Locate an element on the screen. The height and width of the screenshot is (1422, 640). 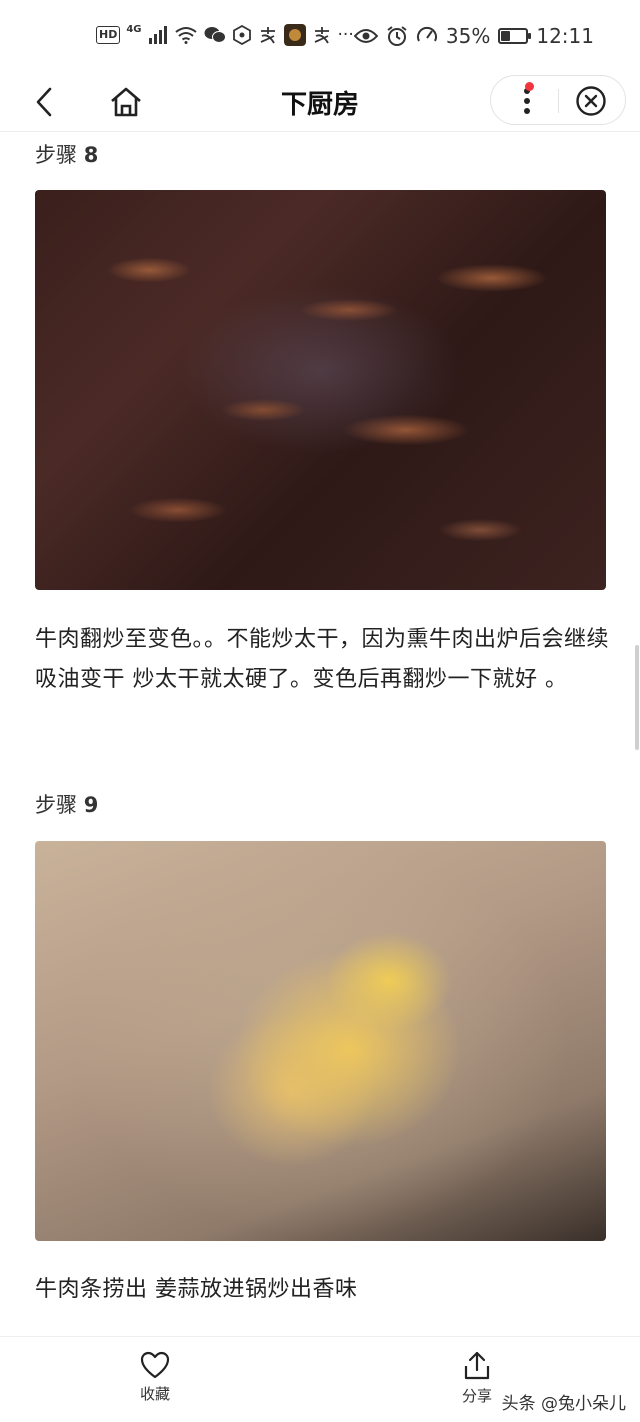
hd-badge: HD is located at coordinates (108, 35).